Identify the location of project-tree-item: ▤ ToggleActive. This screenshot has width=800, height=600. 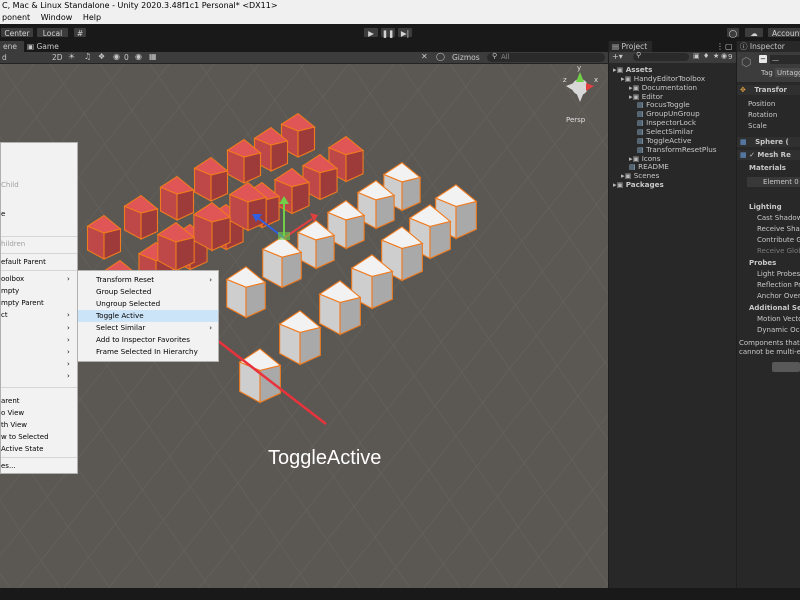
(650, 140).